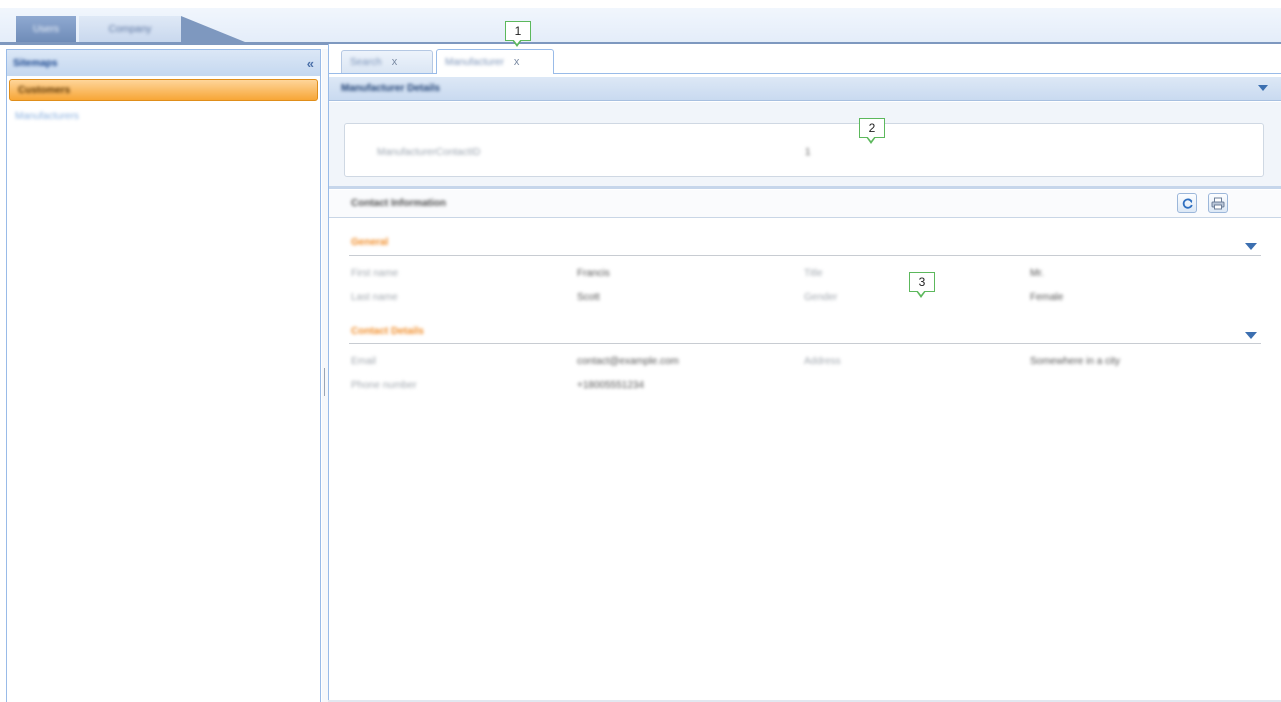 This screenshot has width=1281, height=702. I want to click on field-label: First name, so click(375, 273).